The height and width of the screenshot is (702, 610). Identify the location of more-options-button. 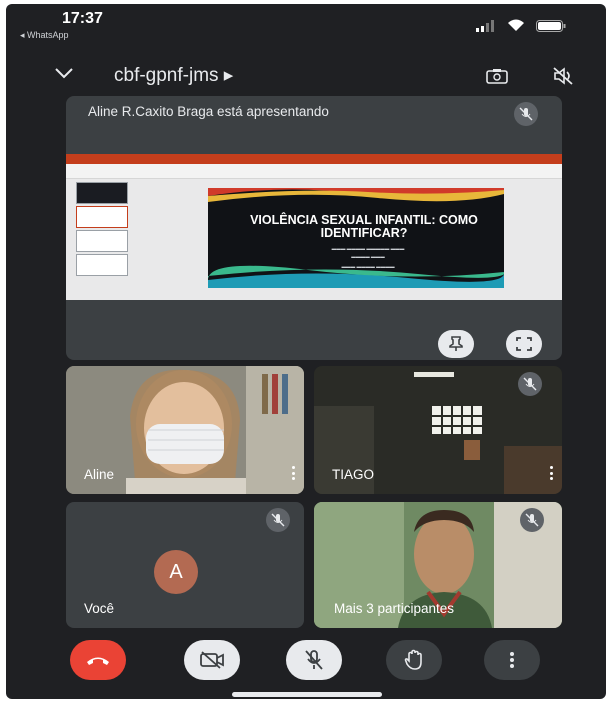
(512, 660).